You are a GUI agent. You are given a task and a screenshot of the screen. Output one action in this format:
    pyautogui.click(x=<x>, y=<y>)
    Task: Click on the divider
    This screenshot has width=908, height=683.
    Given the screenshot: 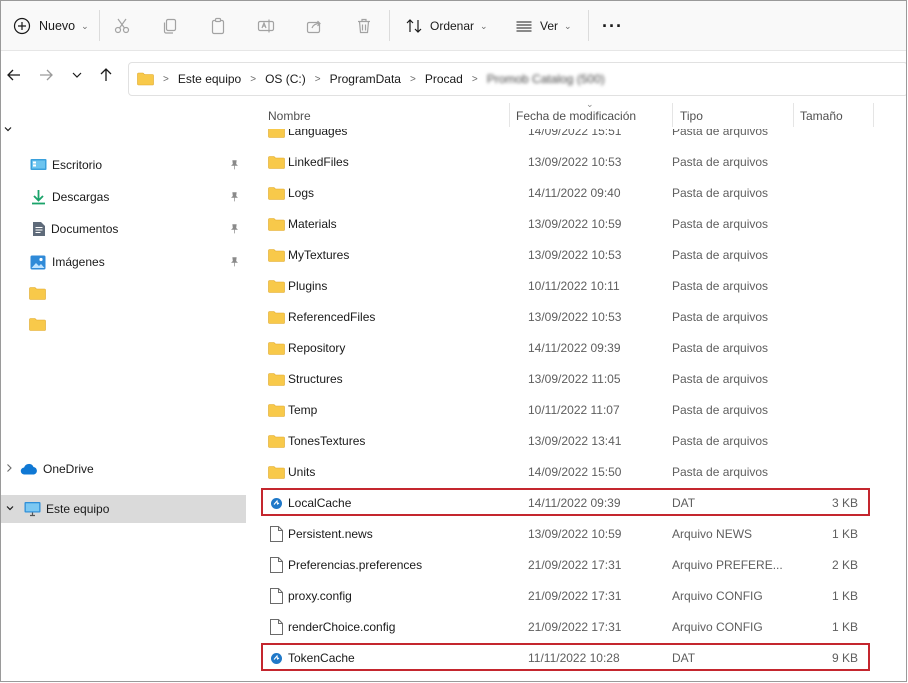 What is the action you would take?
    pyautogui.click(x=389, y=25)
    